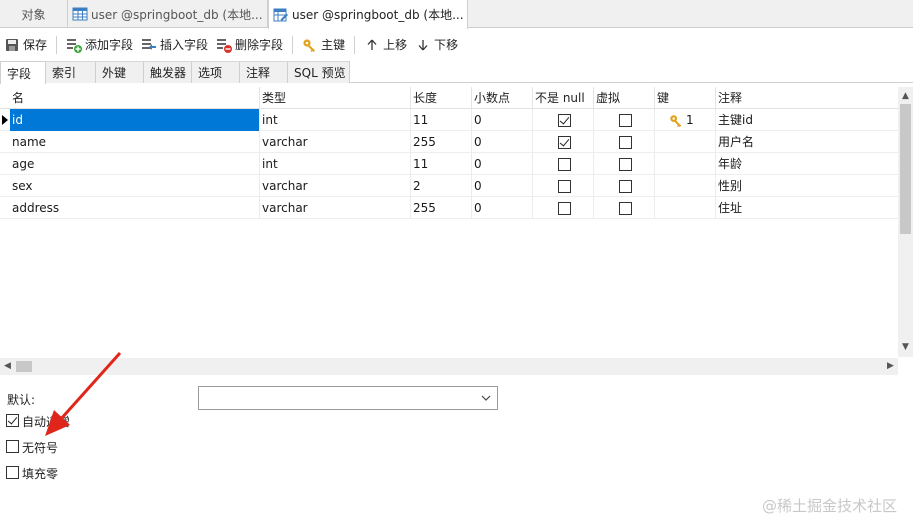 Image resolution: width=913 pixels, height=528 pixels. I want to click on toolbar-divider, so click(293, 44).